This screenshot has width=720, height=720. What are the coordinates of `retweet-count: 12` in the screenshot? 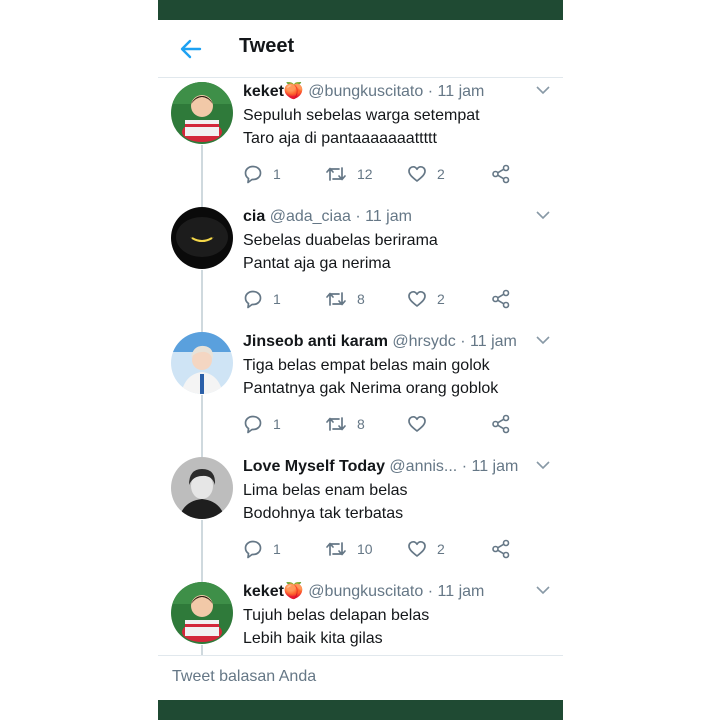 It's located at (365, 174).